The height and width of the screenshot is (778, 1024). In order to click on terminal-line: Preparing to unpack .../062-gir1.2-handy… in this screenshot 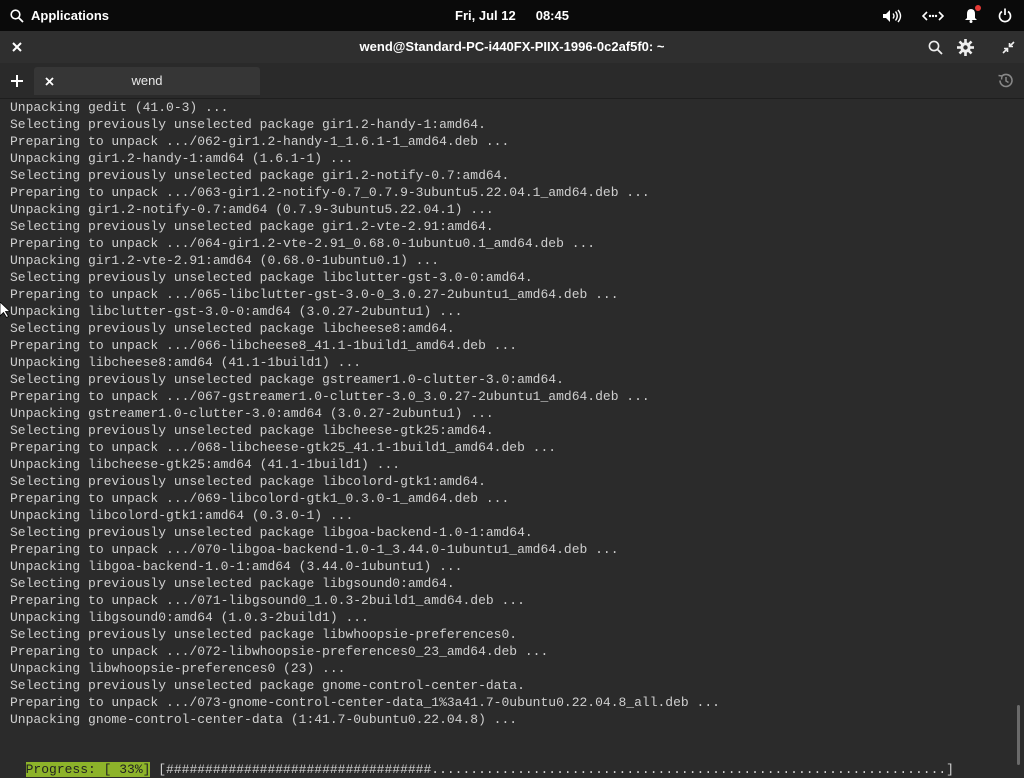, I will do `click(260, 141)`.